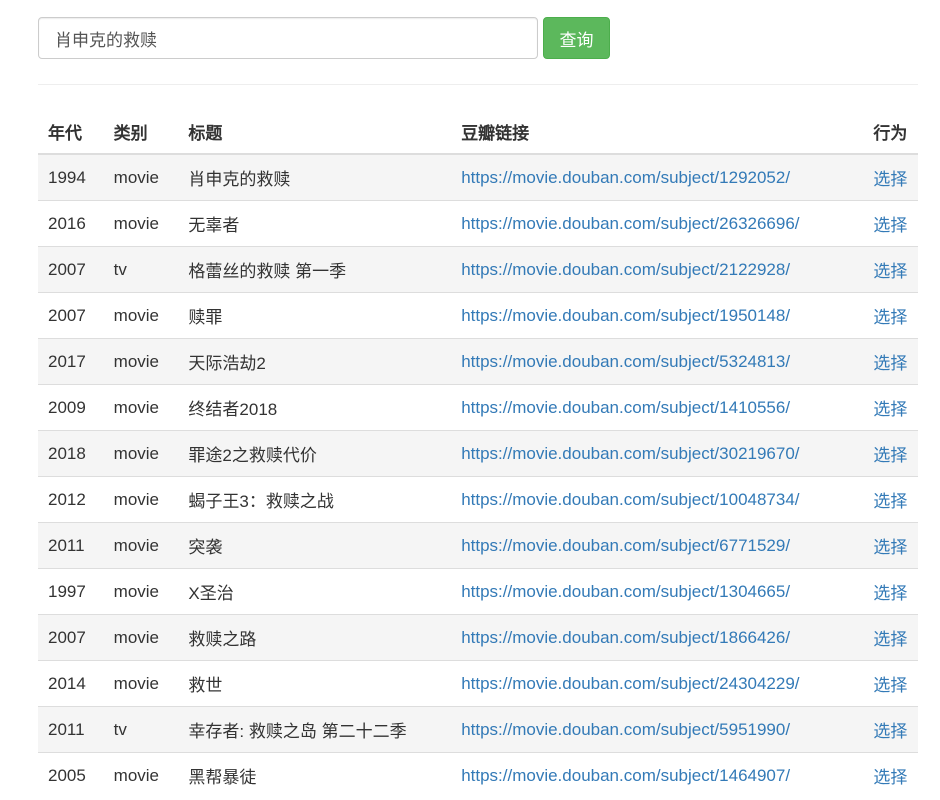 The image size is (940, 800). What do you see at coordinates (315, 591) in the screenshot?
I see `cell-title: X圣治` at bounding box center [315, 591].